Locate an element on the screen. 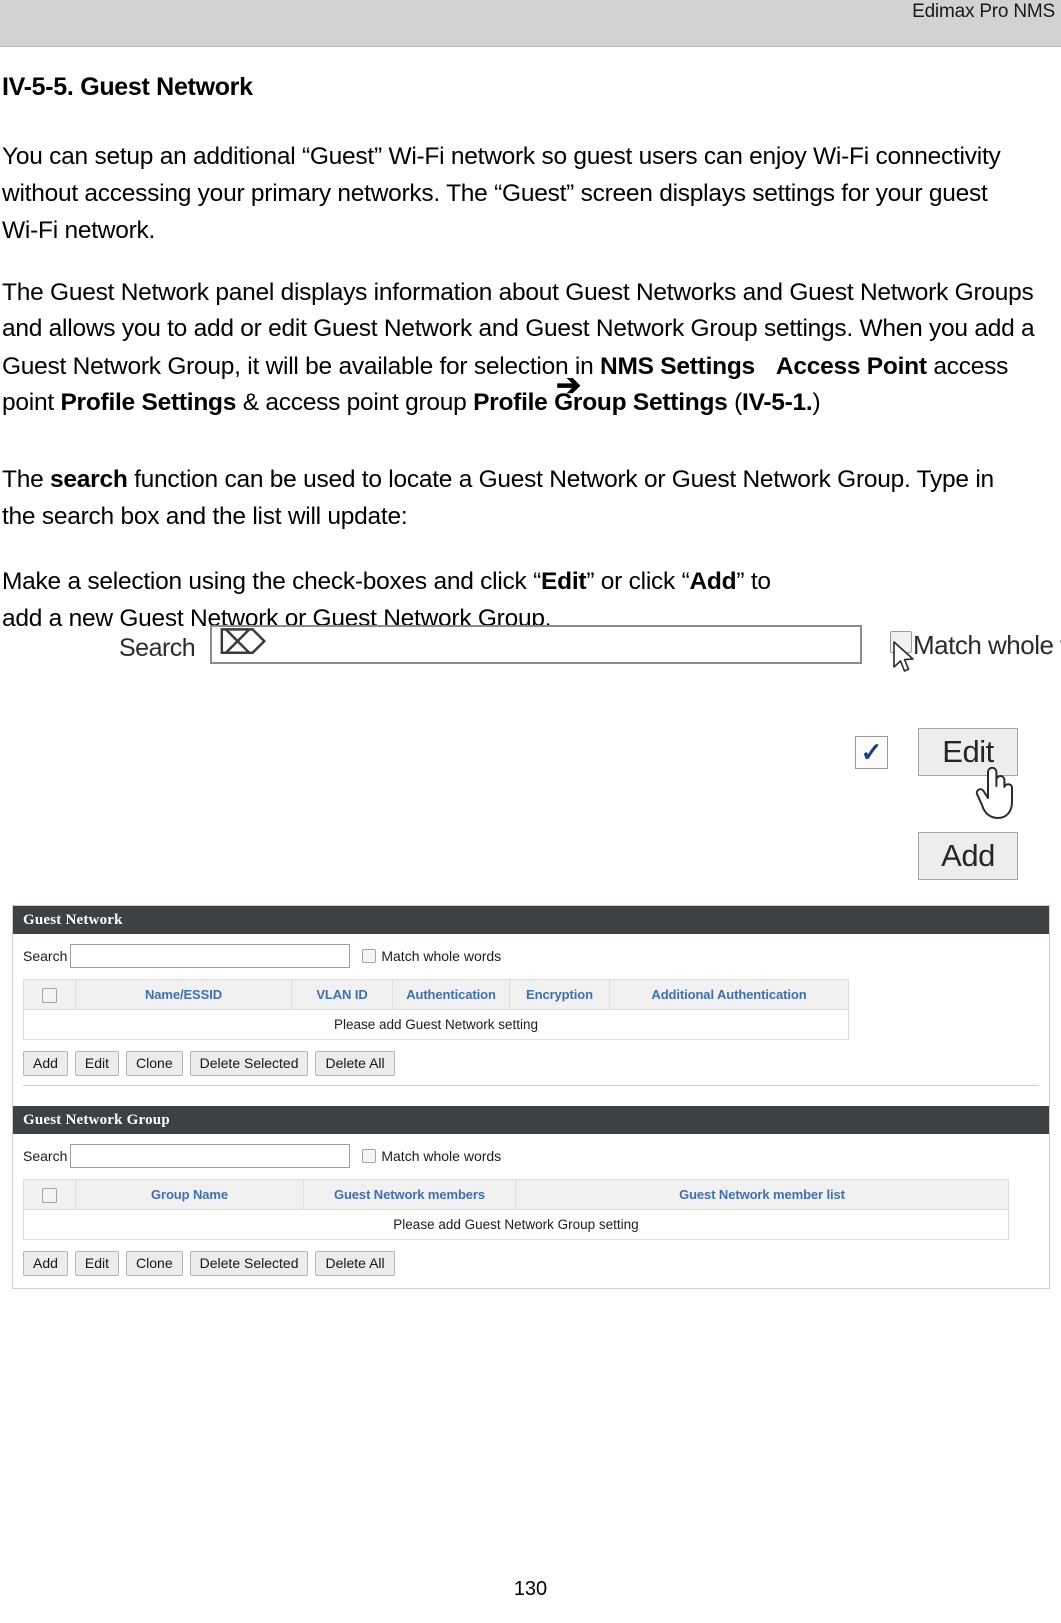 This screenshot has width=1061, height=1623. guest-network-group-match-whole-words-label: Match whole words is located at coordinates (441, 1156).